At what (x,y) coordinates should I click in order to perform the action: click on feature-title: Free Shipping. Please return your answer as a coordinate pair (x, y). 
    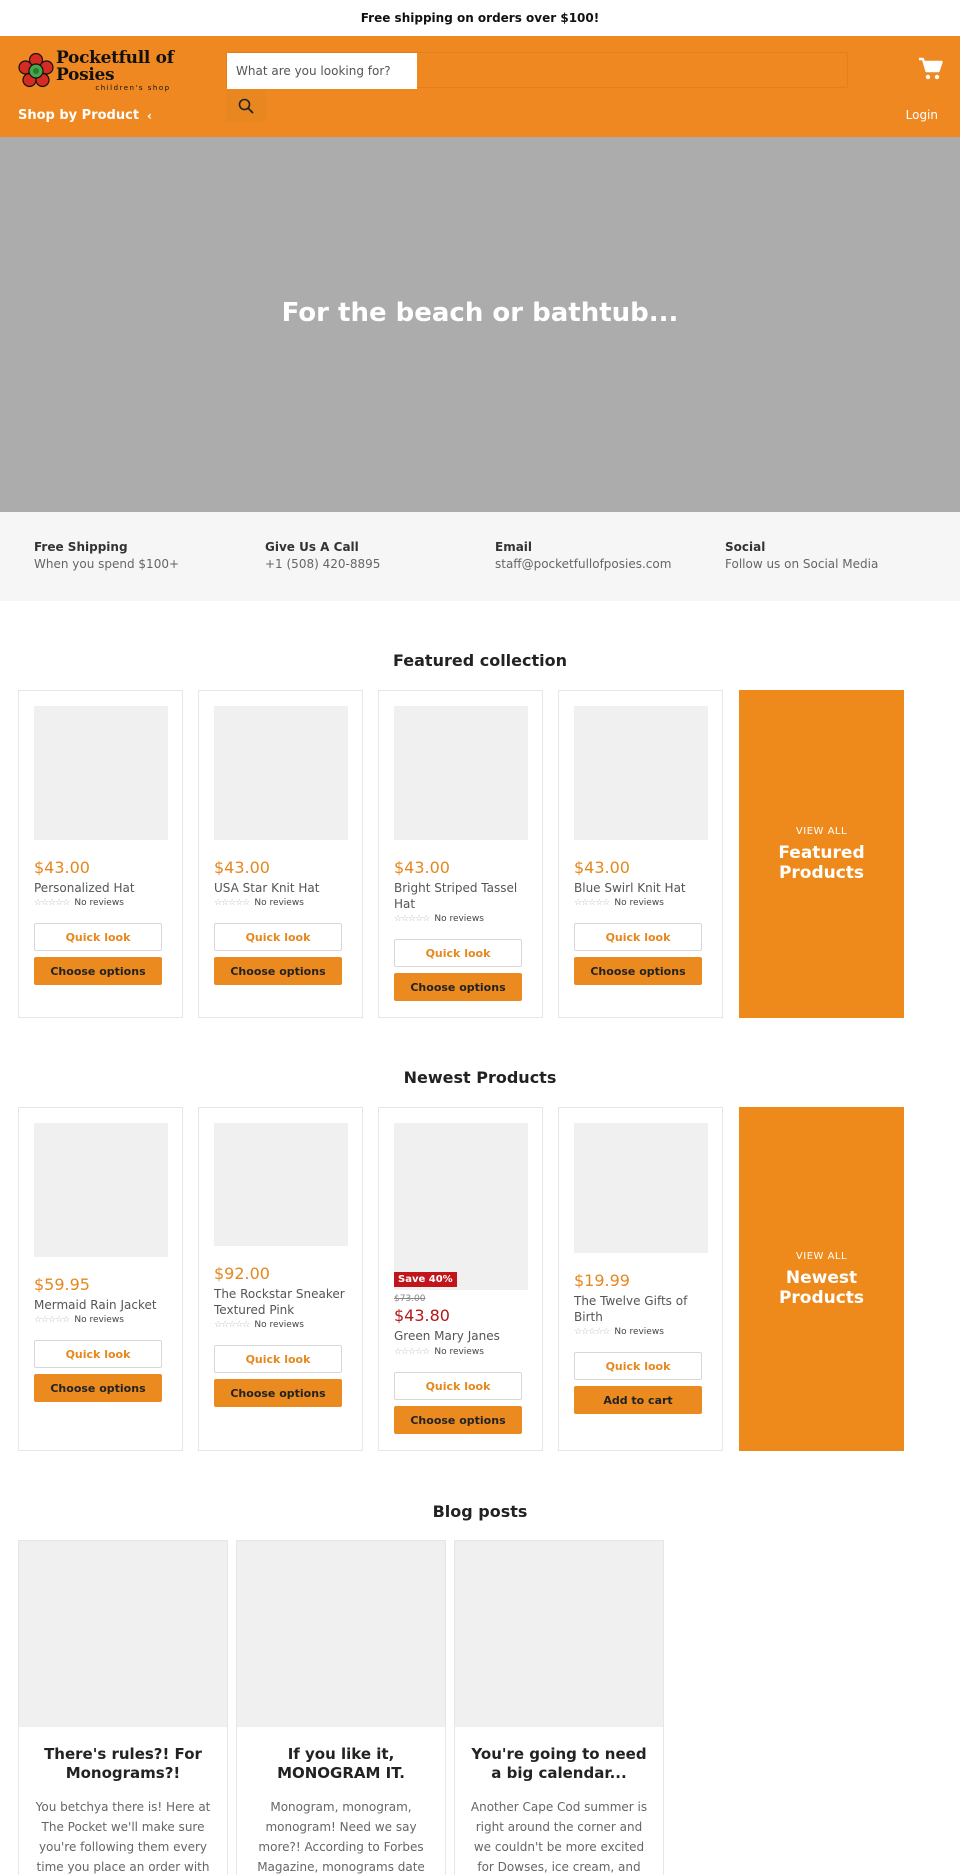
    Looking at the image, I should click on (81, 547).